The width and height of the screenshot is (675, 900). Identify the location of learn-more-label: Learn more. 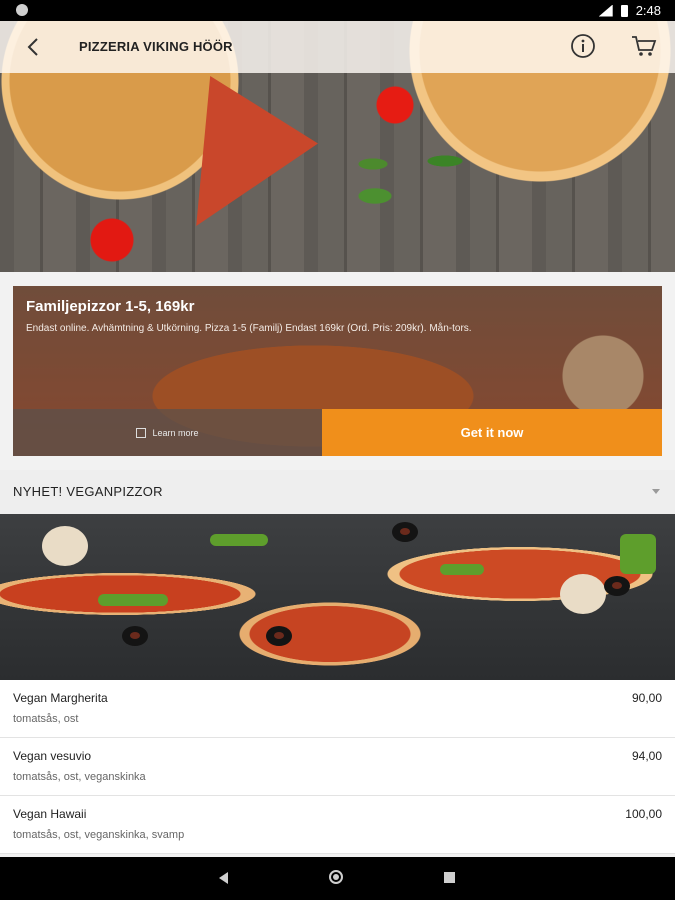
(175, 432).